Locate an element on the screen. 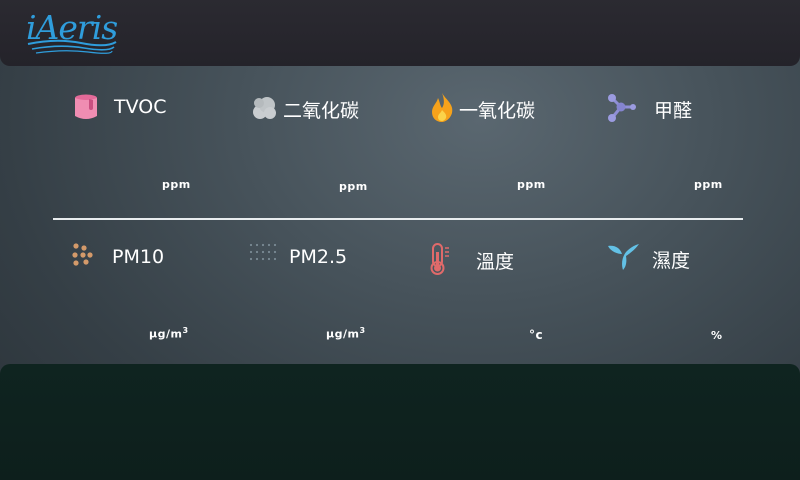  sensor-label: 甲醛 is located at coordinates (673, 111).